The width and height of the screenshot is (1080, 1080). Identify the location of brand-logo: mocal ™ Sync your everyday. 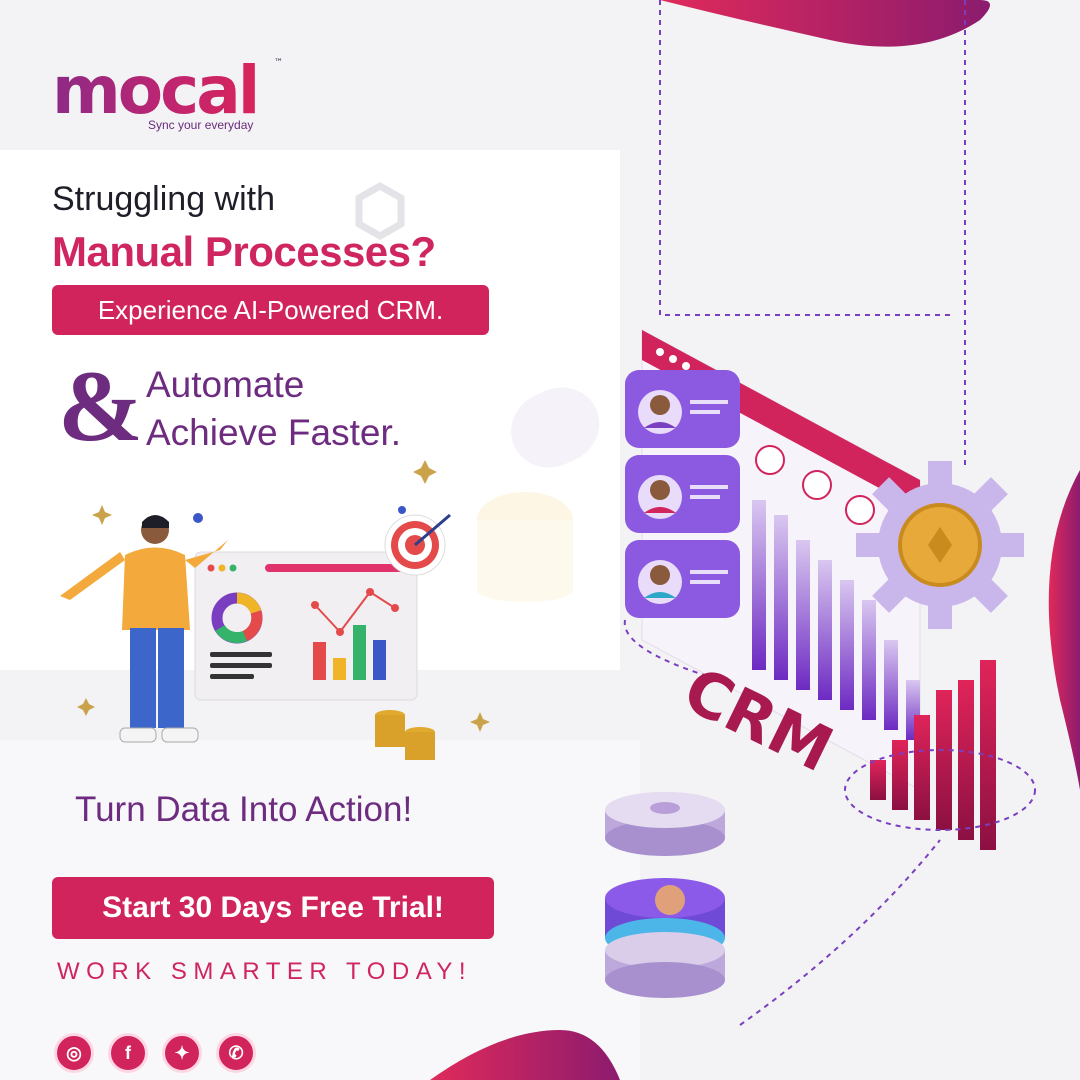
(172, 95).